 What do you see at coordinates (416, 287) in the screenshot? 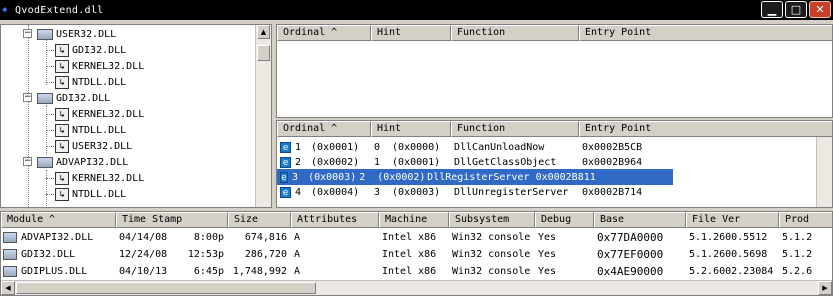
I see `modules-hscrollbar: ◀ ▶` at bounding box center [416, 287].